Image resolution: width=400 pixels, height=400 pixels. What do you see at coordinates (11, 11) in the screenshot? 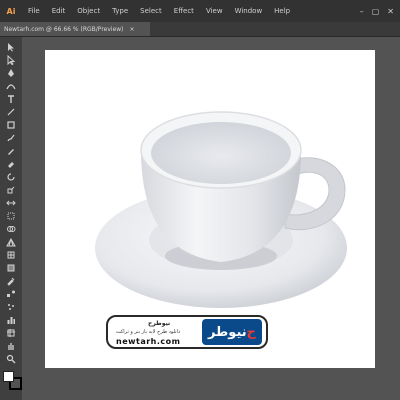
I see `app-logo: Ai` at bounding box center [11, 11].